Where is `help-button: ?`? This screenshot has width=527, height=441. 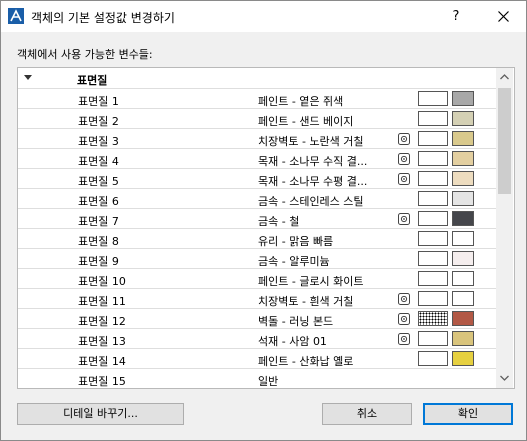
help-button: ? is located at coordinates (456, 16).